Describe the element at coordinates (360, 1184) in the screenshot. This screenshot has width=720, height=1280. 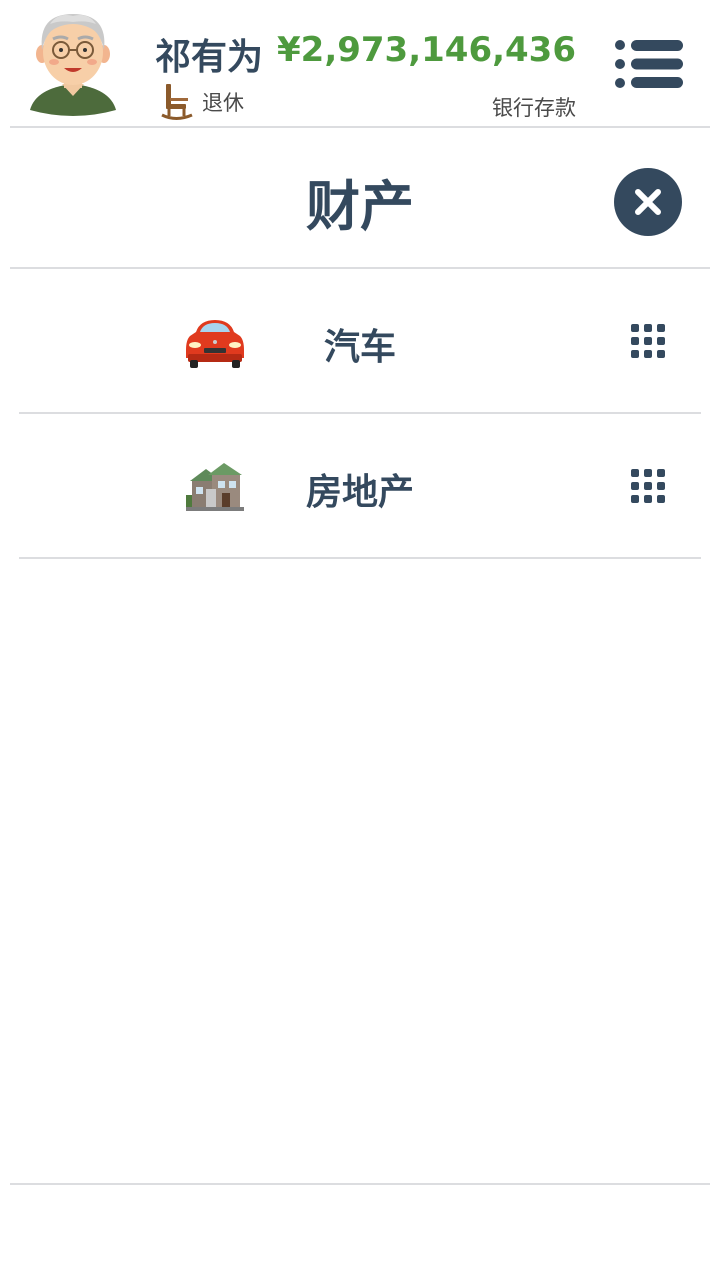
I see `footer-divider` at that location.